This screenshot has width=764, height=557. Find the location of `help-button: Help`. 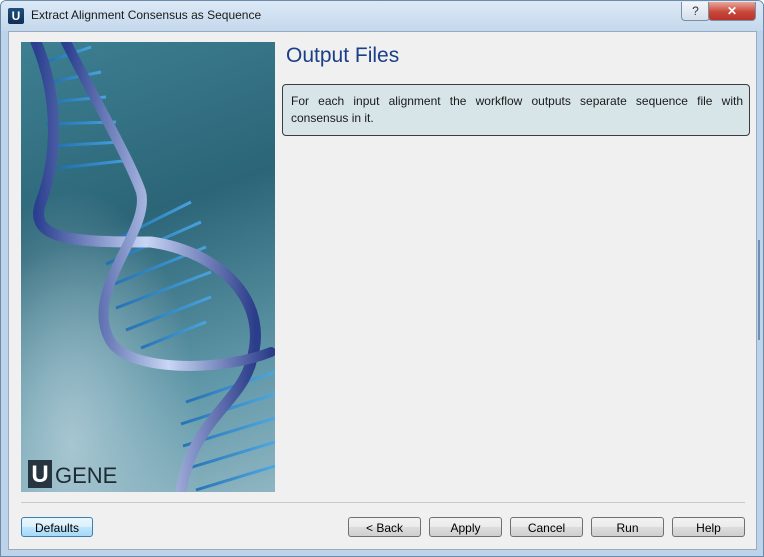

help-button: Help is located at coordinates (708, 527).